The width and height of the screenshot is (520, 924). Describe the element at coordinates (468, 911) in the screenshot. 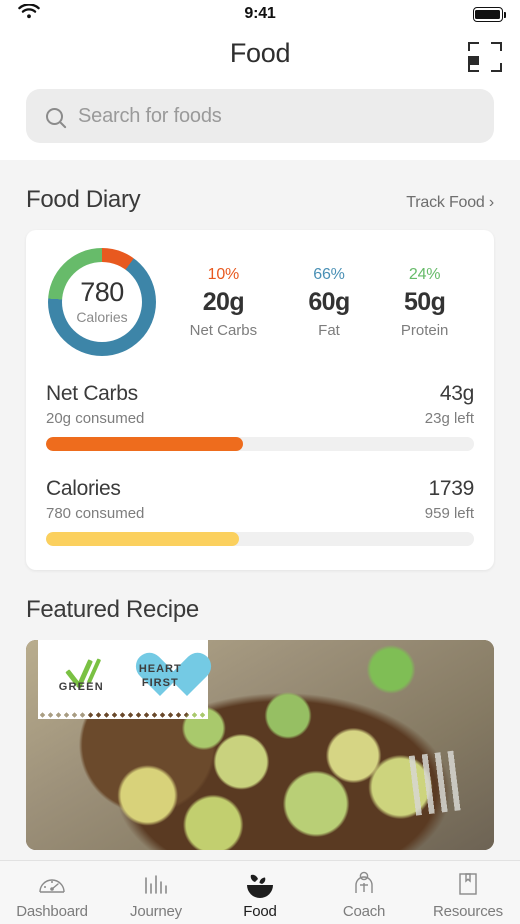

I see `tab-label: Resources` at that location.